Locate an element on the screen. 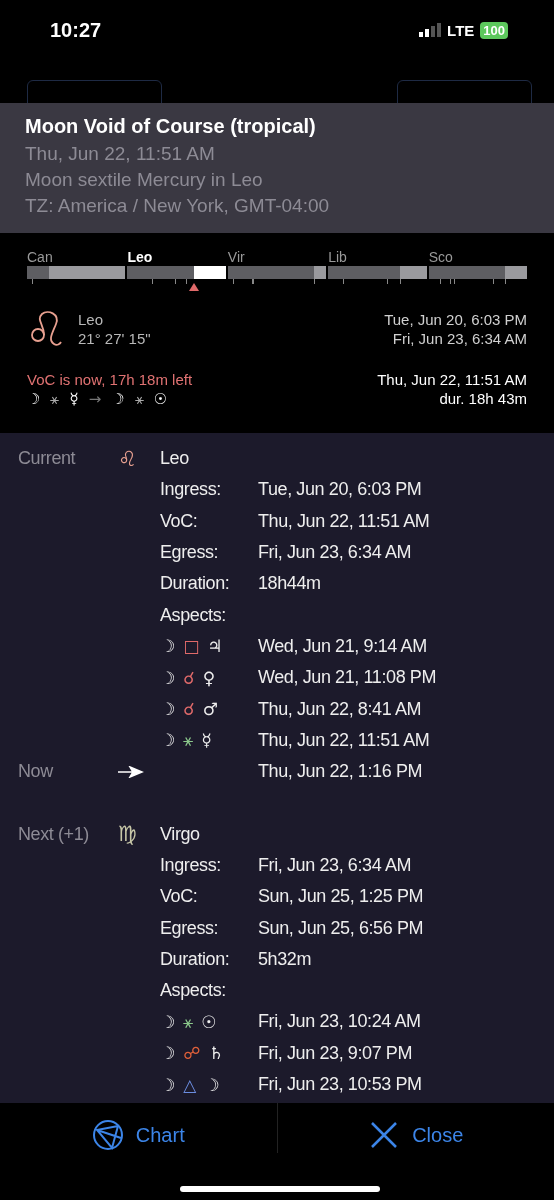 The width and height of the screenshot is (554, 1200). aspect-time: Fri, Jun 23, 10:53 PM is located at coordinates (340, 1085).